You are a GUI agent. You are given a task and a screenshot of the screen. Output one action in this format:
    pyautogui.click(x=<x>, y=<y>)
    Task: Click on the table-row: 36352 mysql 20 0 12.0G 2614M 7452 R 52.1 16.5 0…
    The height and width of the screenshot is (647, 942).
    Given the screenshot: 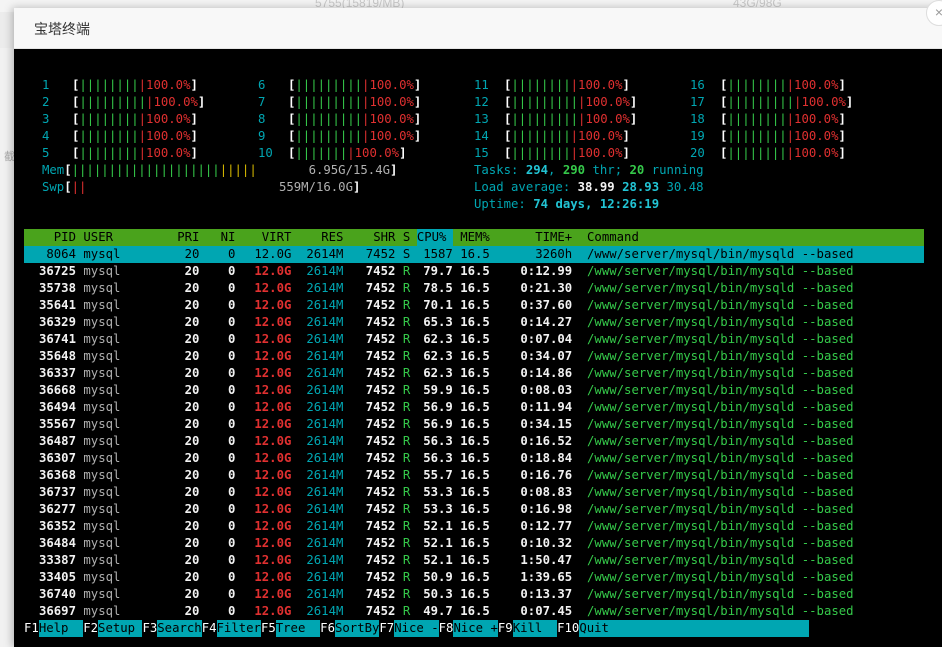 What is the action you would take?
    pyautogui.click(x=439, y=526)
    